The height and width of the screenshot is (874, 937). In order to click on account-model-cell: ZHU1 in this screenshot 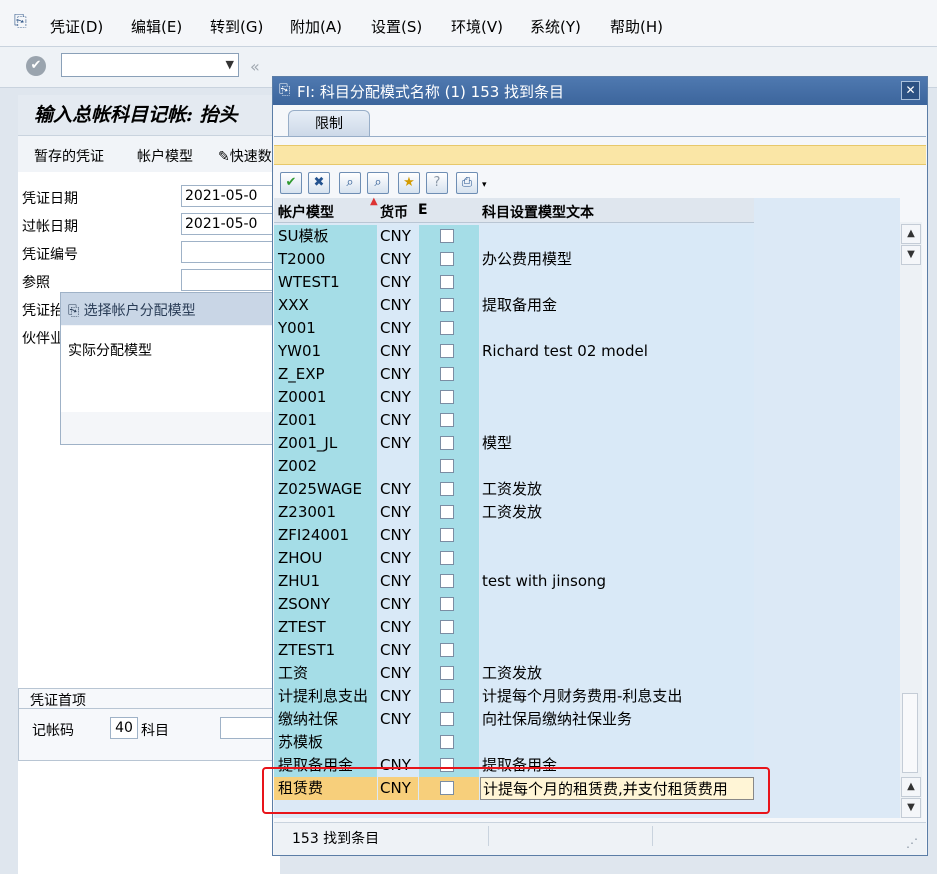, I will do `click(325, 581)`.